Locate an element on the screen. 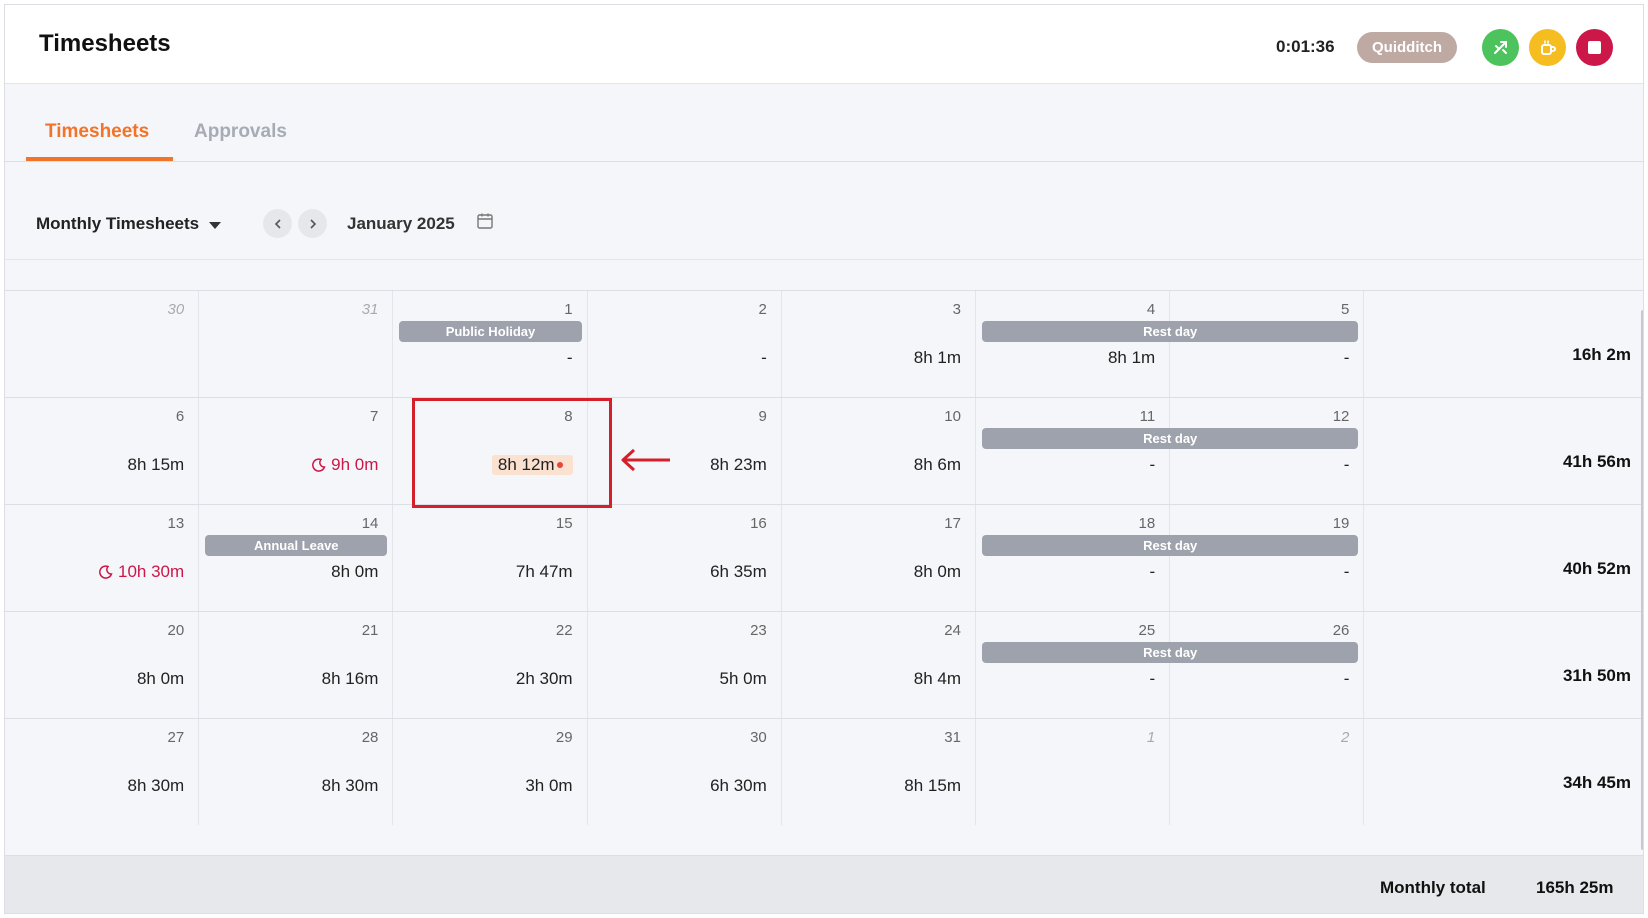 The width and height of the screenshot is (1648, 918). day-cell: 12 - is located at coordinates (1267, 451).